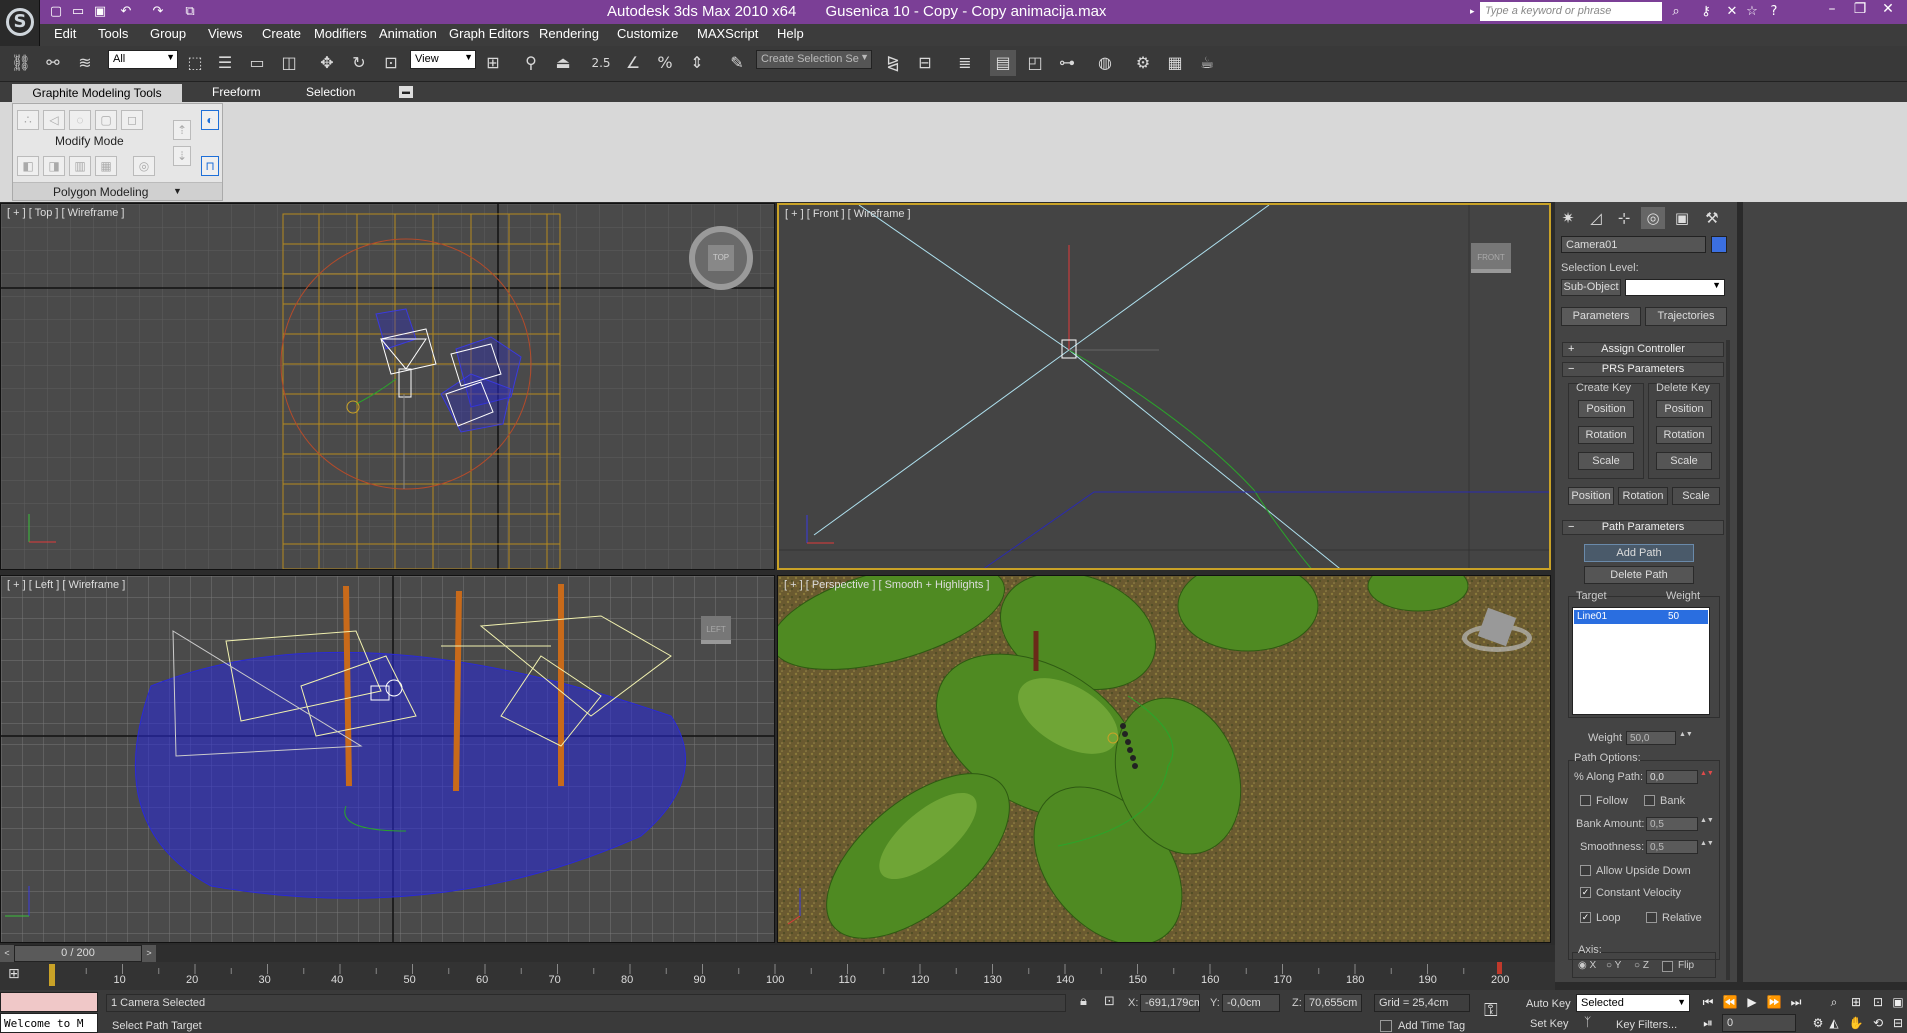 The width and height of the screenshot is (1907, 1033). Describe the element at coordinates (1684, 409) in the screenshot. I see `delete-position-key-button: Position` at that location.